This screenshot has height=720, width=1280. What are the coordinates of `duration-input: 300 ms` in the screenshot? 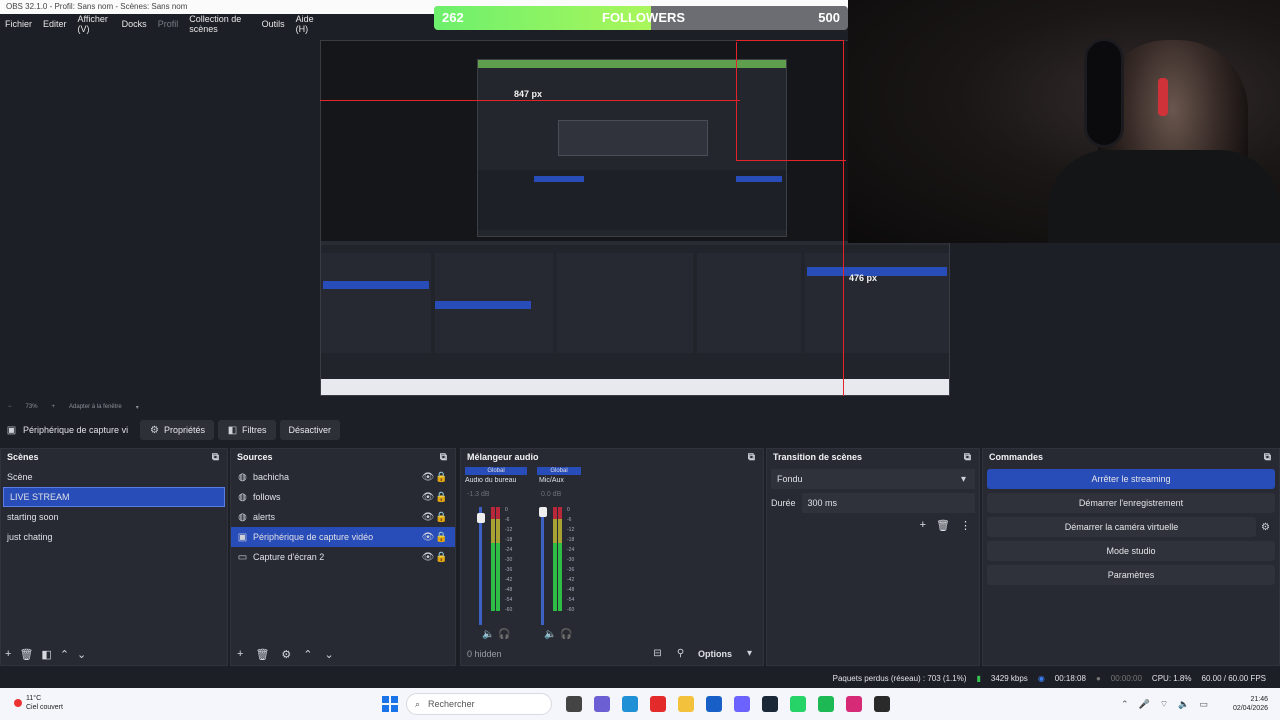 It's located at (888, 503).